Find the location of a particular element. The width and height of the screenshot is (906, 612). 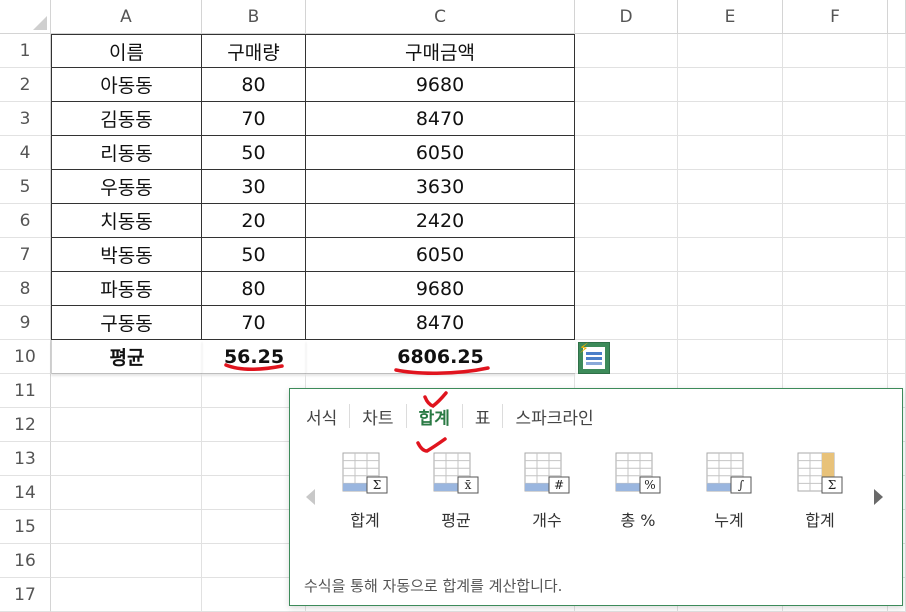

column-header-a: A is located at coordinates (126, 17).